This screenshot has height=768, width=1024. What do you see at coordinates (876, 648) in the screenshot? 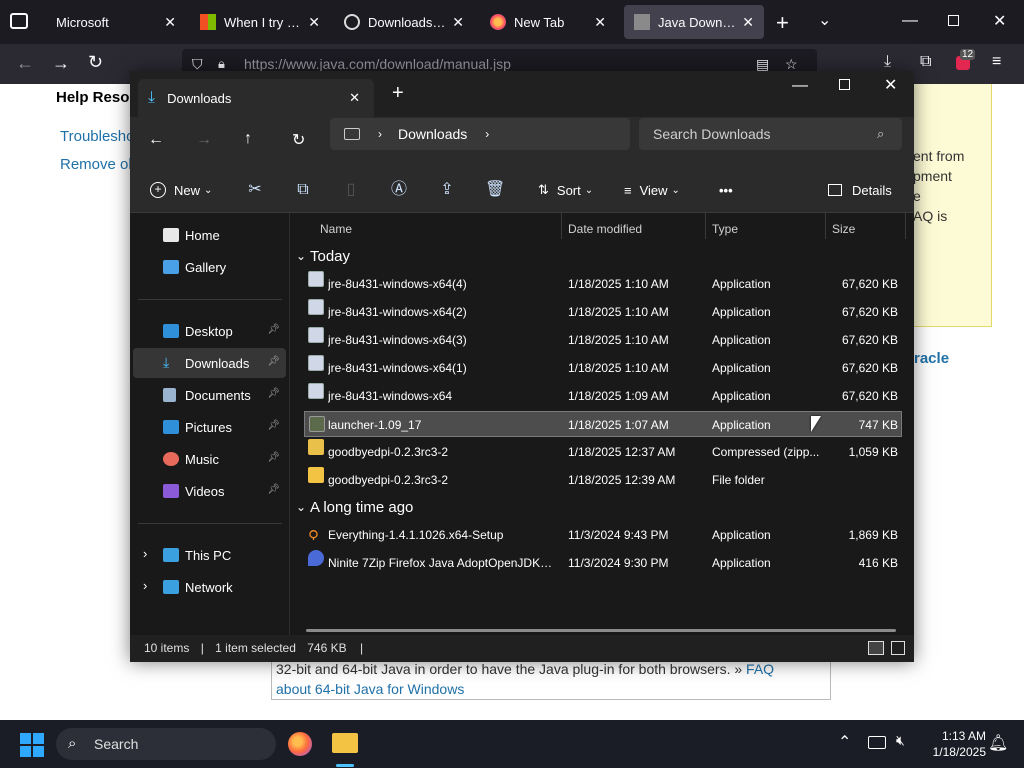
I see `details-view-icon` at bounding box center [876, 648].